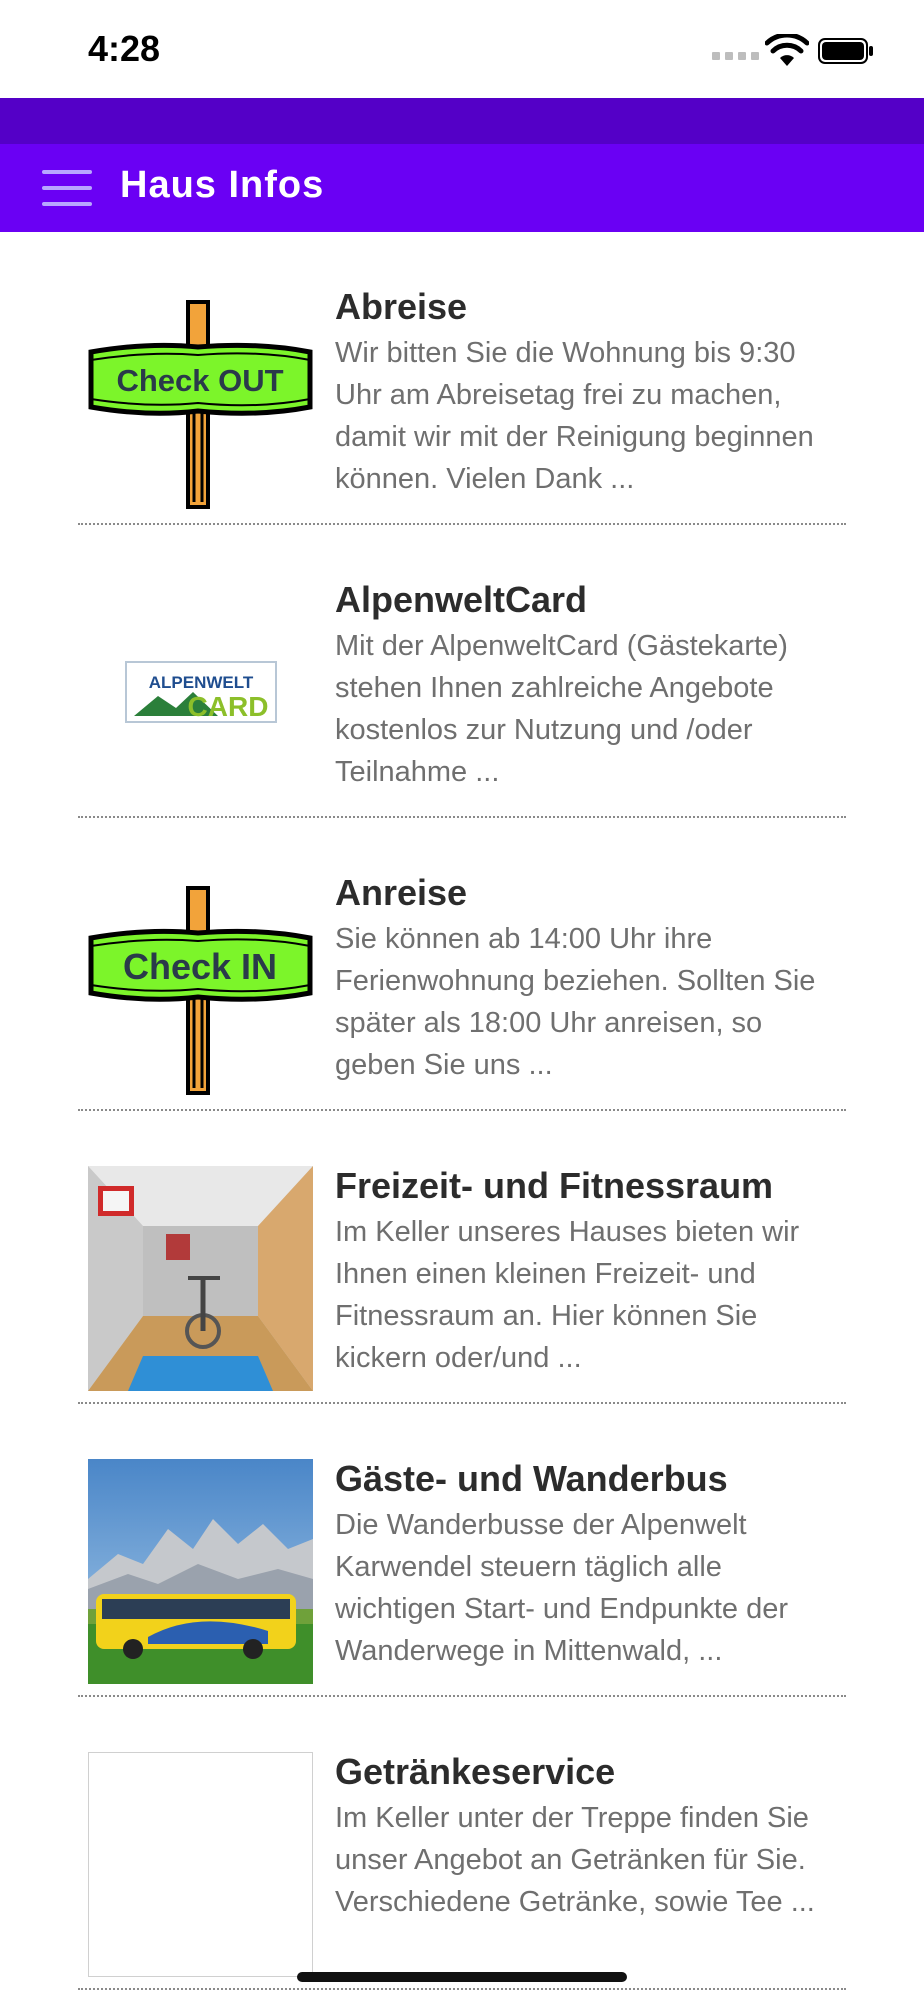 This screenshot has height=2000, width=924. I want to click on check-out-sign-image: Check OUT, so click(200, 404).